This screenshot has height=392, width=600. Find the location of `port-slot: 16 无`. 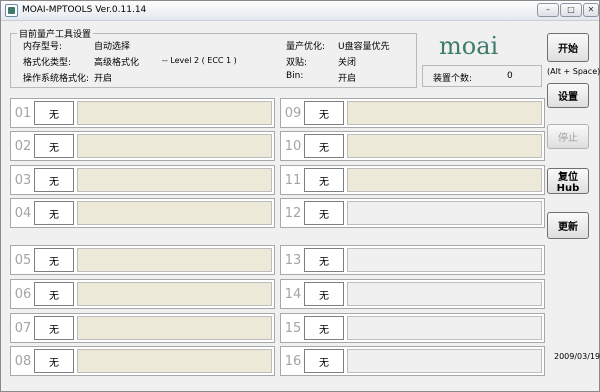

port-slot: 16 无 is located at coordinates (412, 361).